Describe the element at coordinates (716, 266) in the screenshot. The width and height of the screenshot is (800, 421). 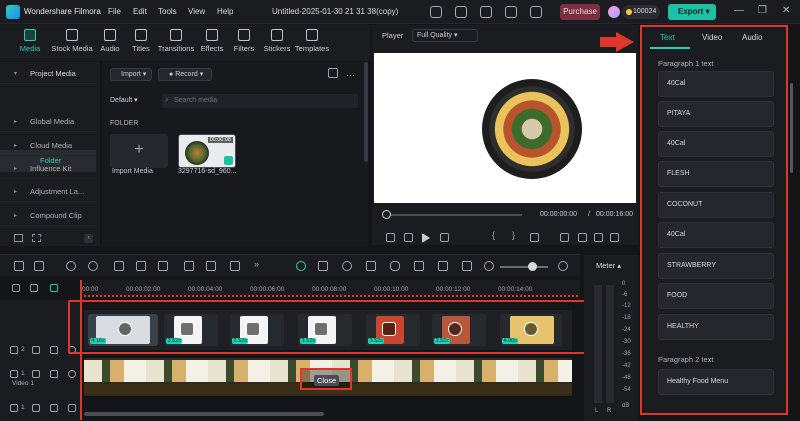
I see `text-field: STRAWBERRY` at that location.